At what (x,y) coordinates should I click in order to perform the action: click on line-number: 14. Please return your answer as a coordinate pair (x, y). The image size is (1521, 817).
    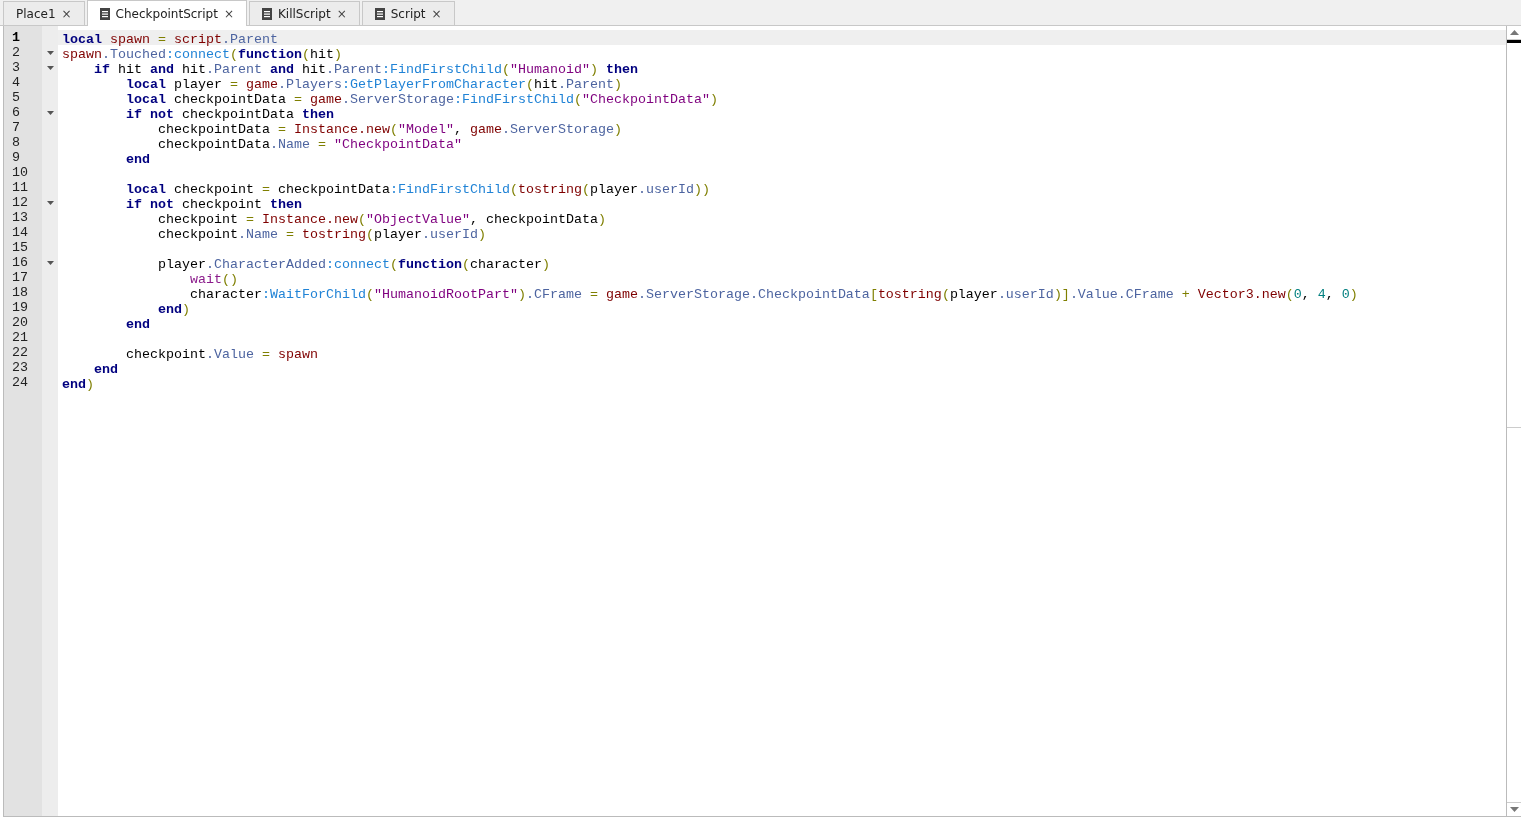
    Looking at the image, I should click on (20, 232).